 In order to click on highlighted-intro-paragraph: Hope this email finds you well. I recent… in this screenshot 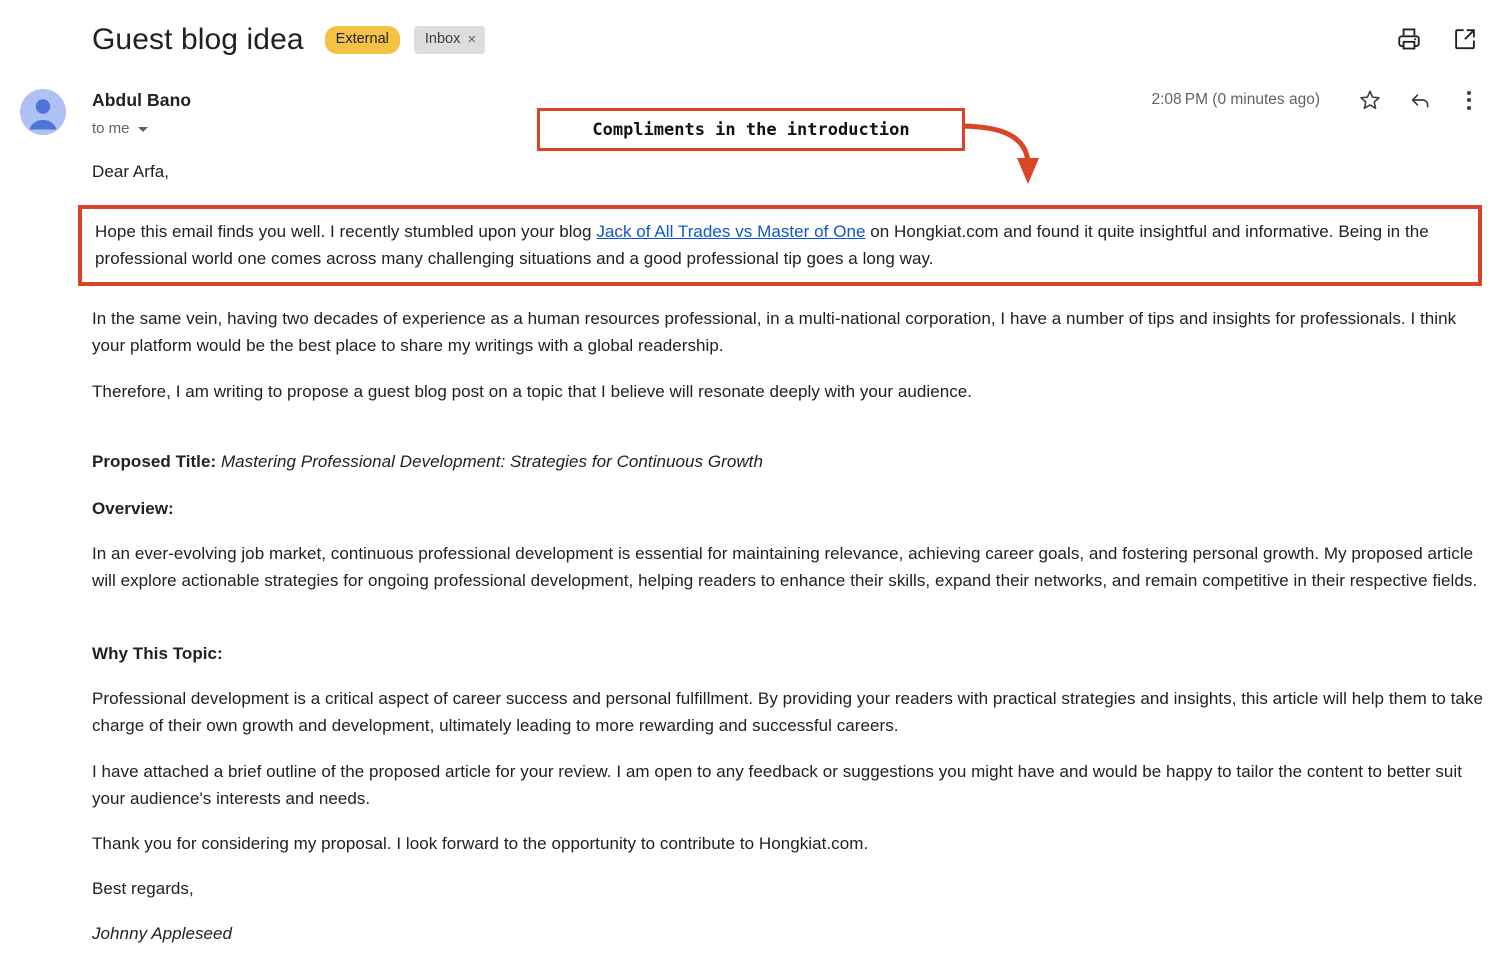, I will do `click(780, 245)`.